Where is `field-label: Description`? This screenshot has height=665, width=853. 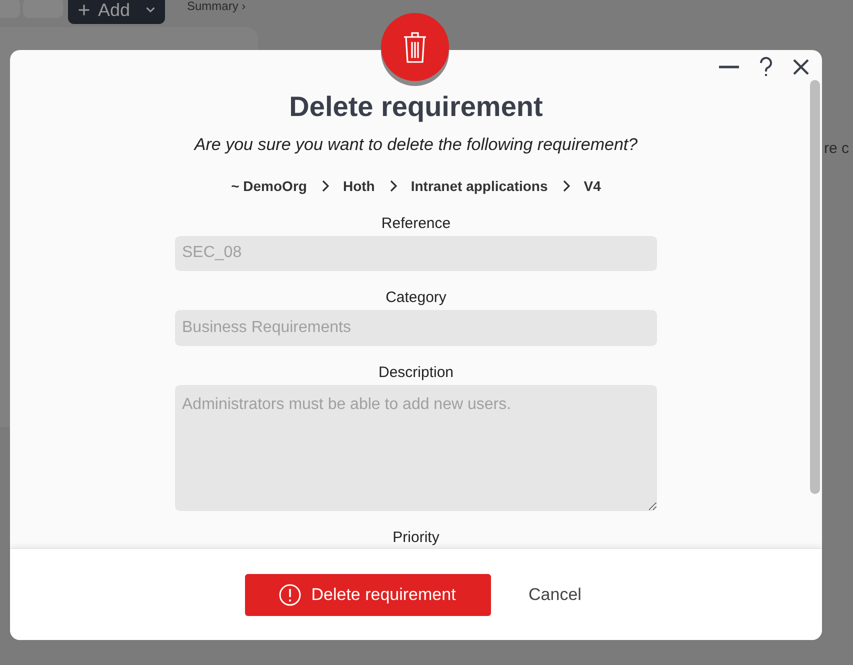 field-label: Description is located at coordinates (416, 372).